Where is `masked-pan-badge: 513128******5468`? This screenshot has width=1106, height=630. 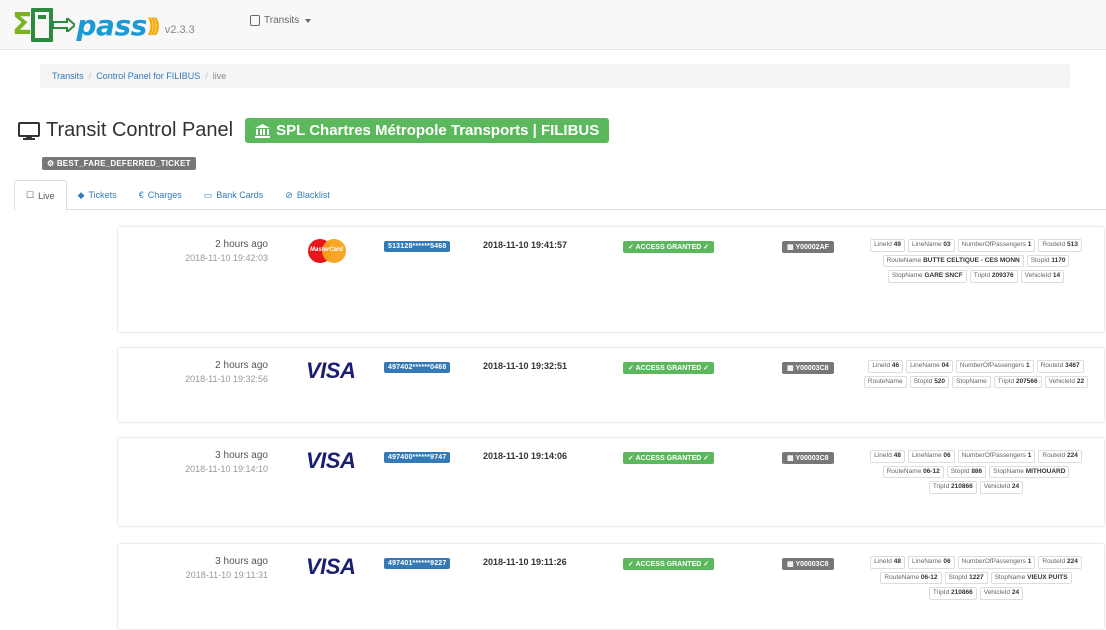
masked-pan-badge: 513128******5468 is located at coordinates (417, 246).